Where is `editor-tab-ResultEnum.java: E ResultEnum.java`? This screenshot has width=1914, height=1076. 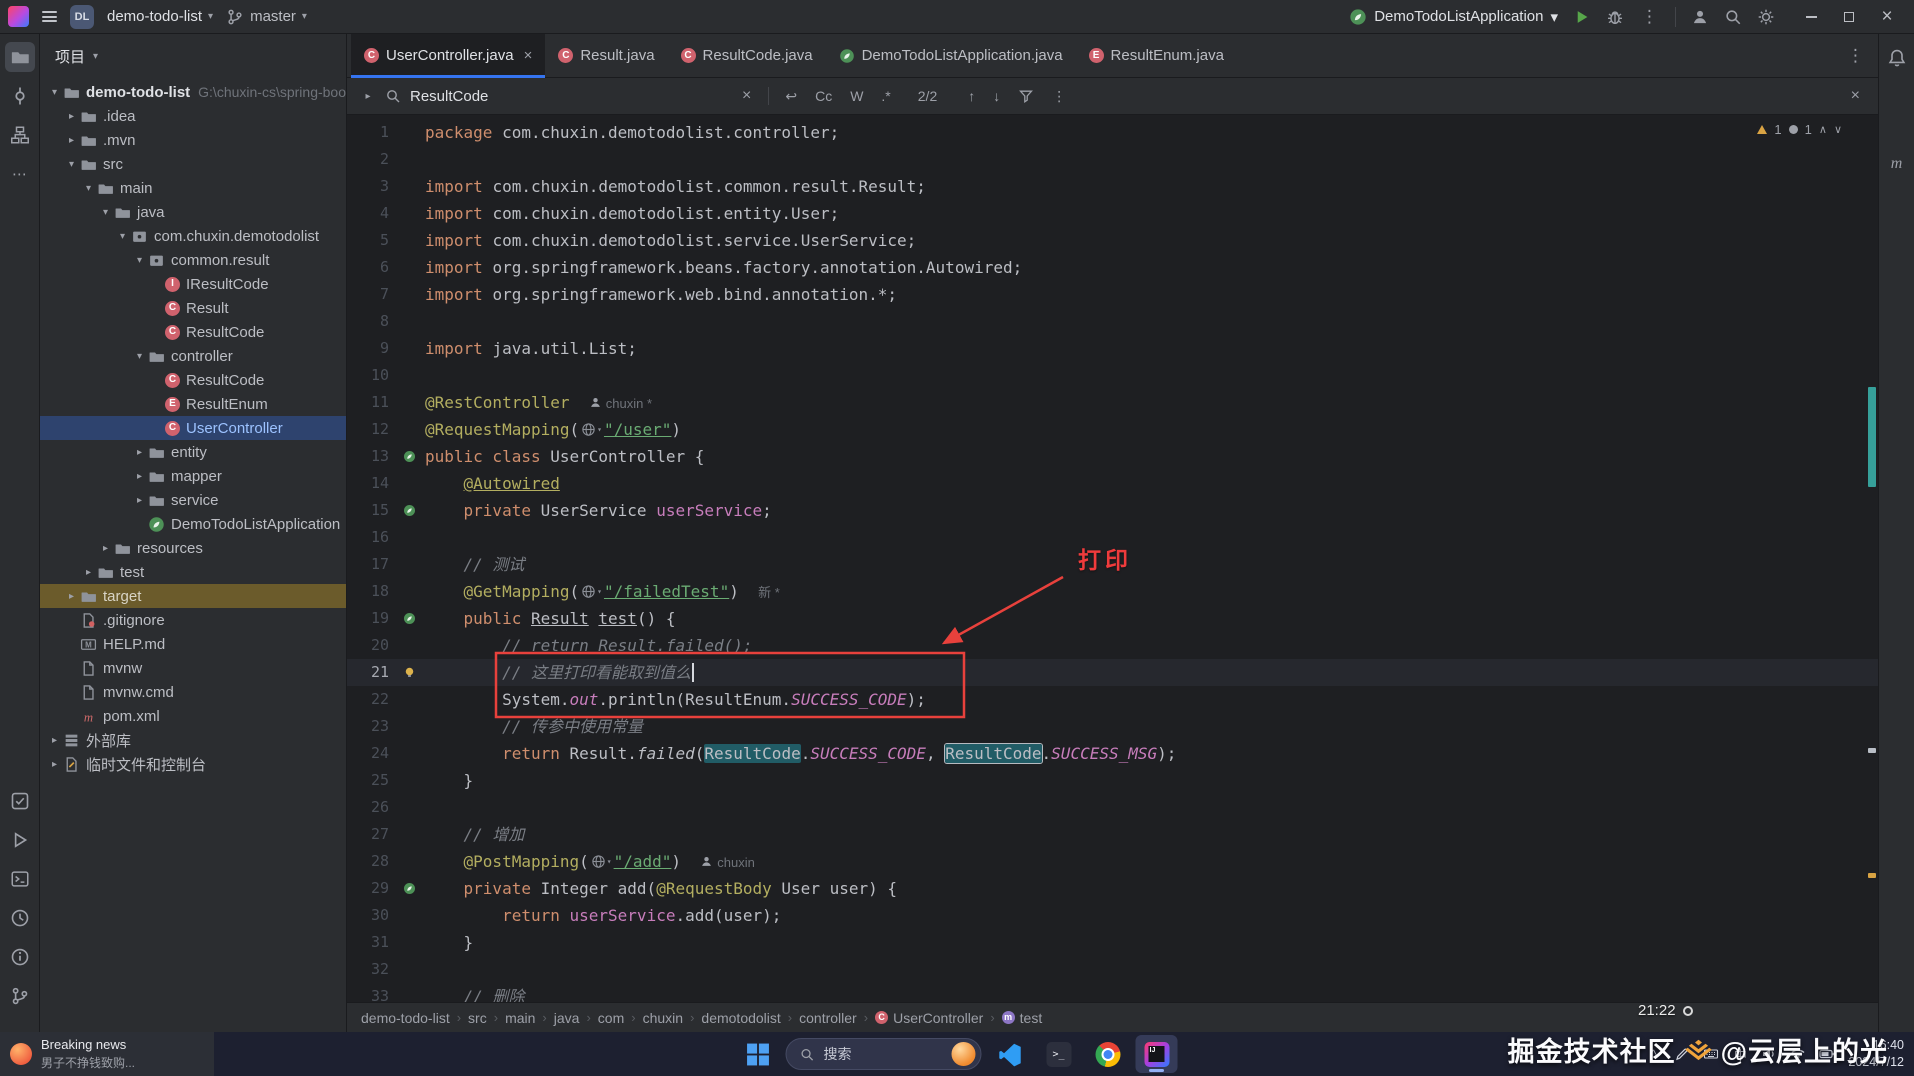
editor-tab-ResultEnum.java: E ResultEnum.java is located at coordinates (1156, 55).